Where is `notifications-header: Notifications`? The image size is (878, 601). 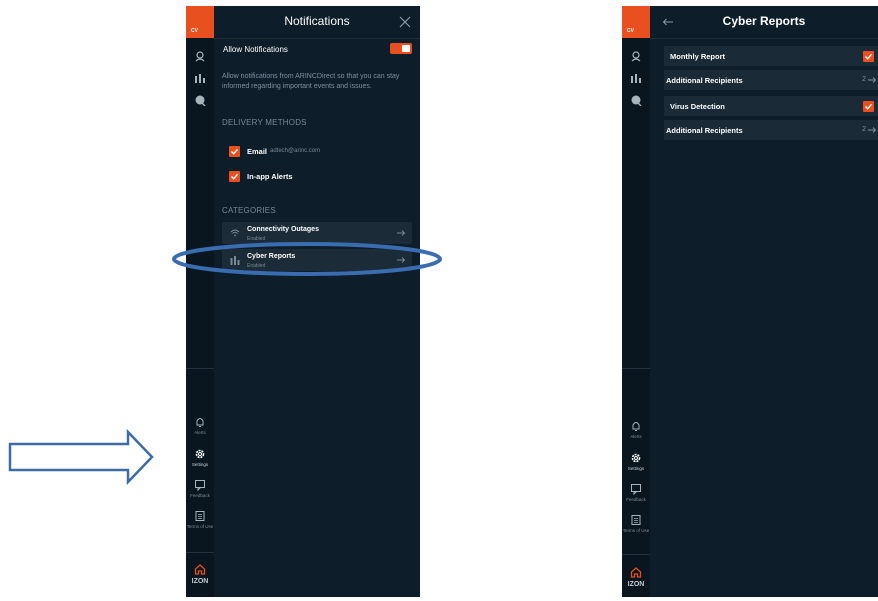 notifications-header: Notifications is located at coordinates (317, 22).